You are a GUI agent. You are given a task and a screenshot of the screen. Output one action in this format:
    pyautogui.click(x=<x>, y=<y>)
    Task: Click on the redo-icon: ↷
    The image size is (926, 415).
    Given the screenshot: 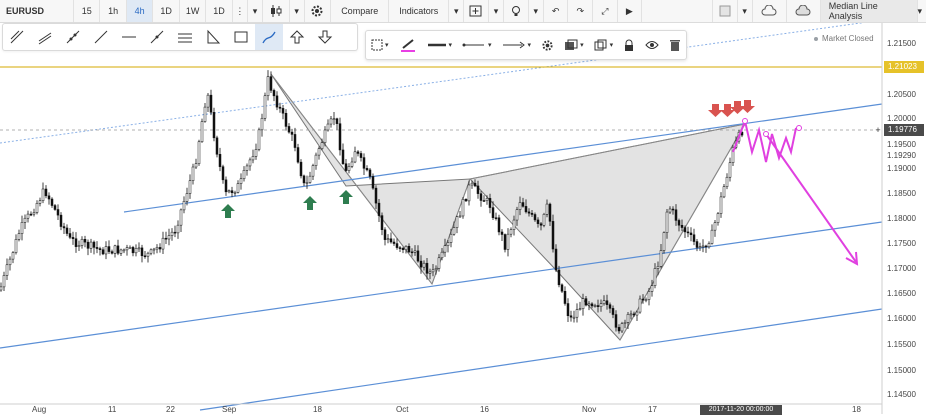 What is the action you would take?
    pyautogui.click(x=580, y=11)
    